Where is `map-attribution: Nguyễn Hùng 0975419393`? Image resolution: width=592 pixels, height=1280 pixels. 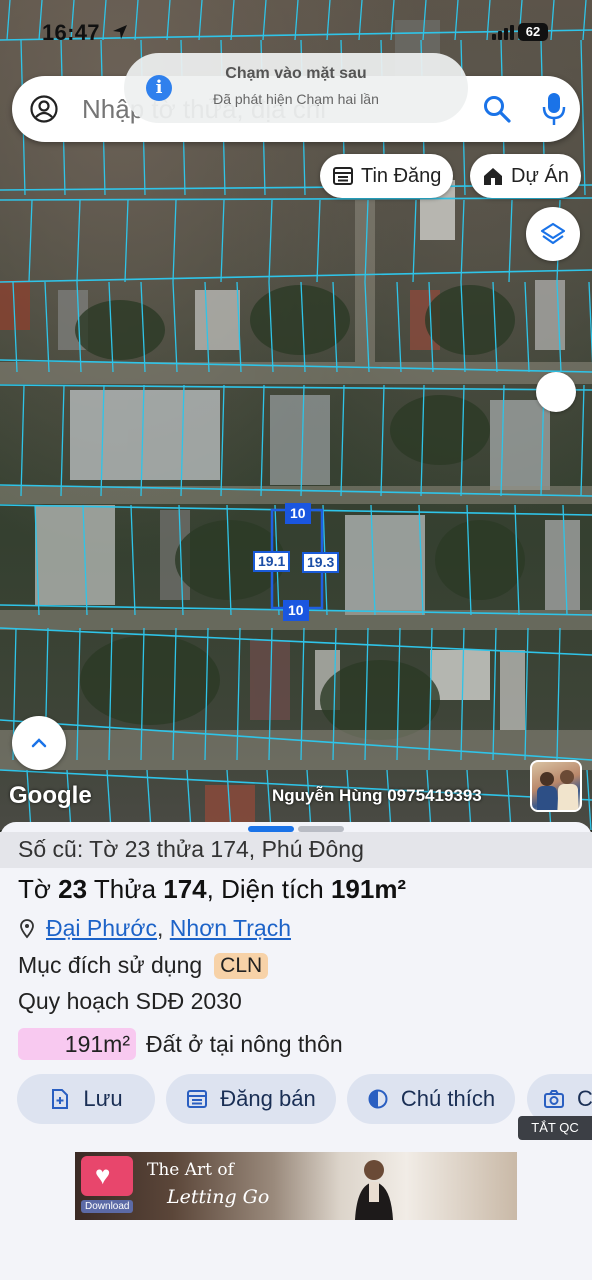
map-attribution: Nguyễn Hùng 0975419393 is located at coordinates (377, 795).